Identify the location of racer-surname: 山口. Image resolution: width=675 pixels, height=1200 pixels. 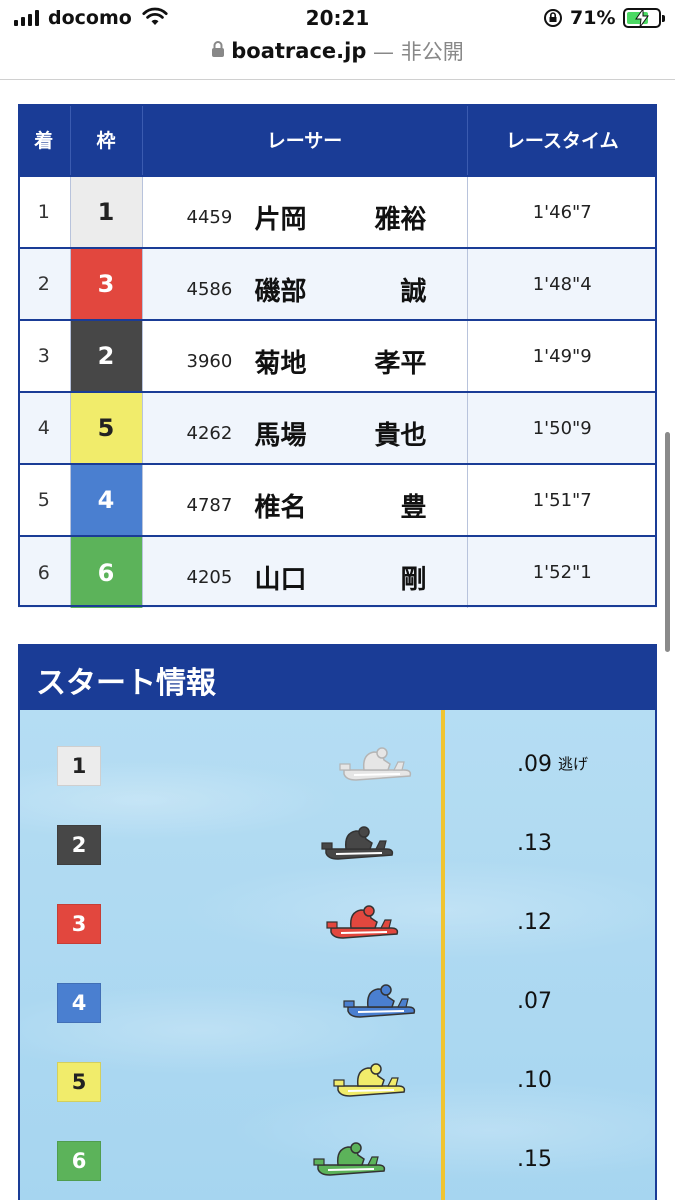
(281, 577).